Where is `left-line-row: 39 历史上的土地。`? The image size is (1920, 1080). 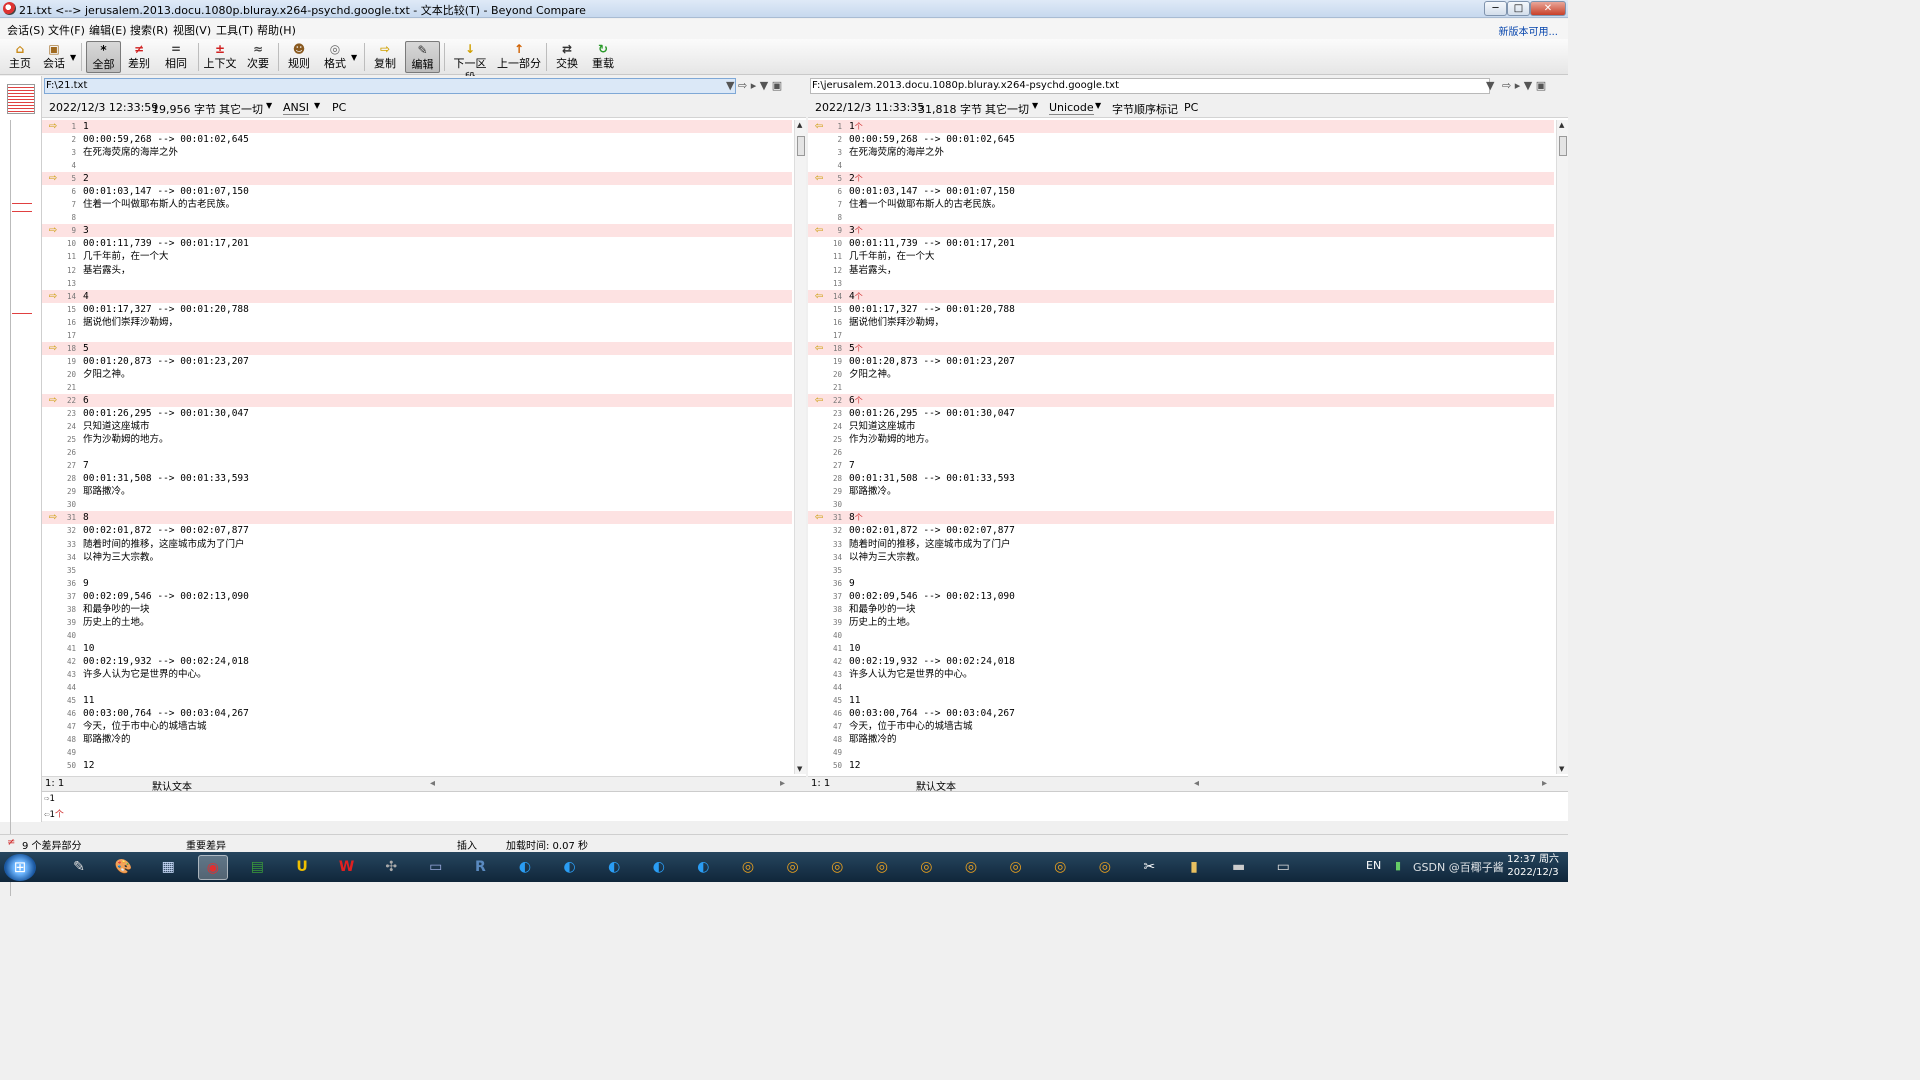
left-line-row: 39 历史上的土地。 is located at coordinates (417, 622).